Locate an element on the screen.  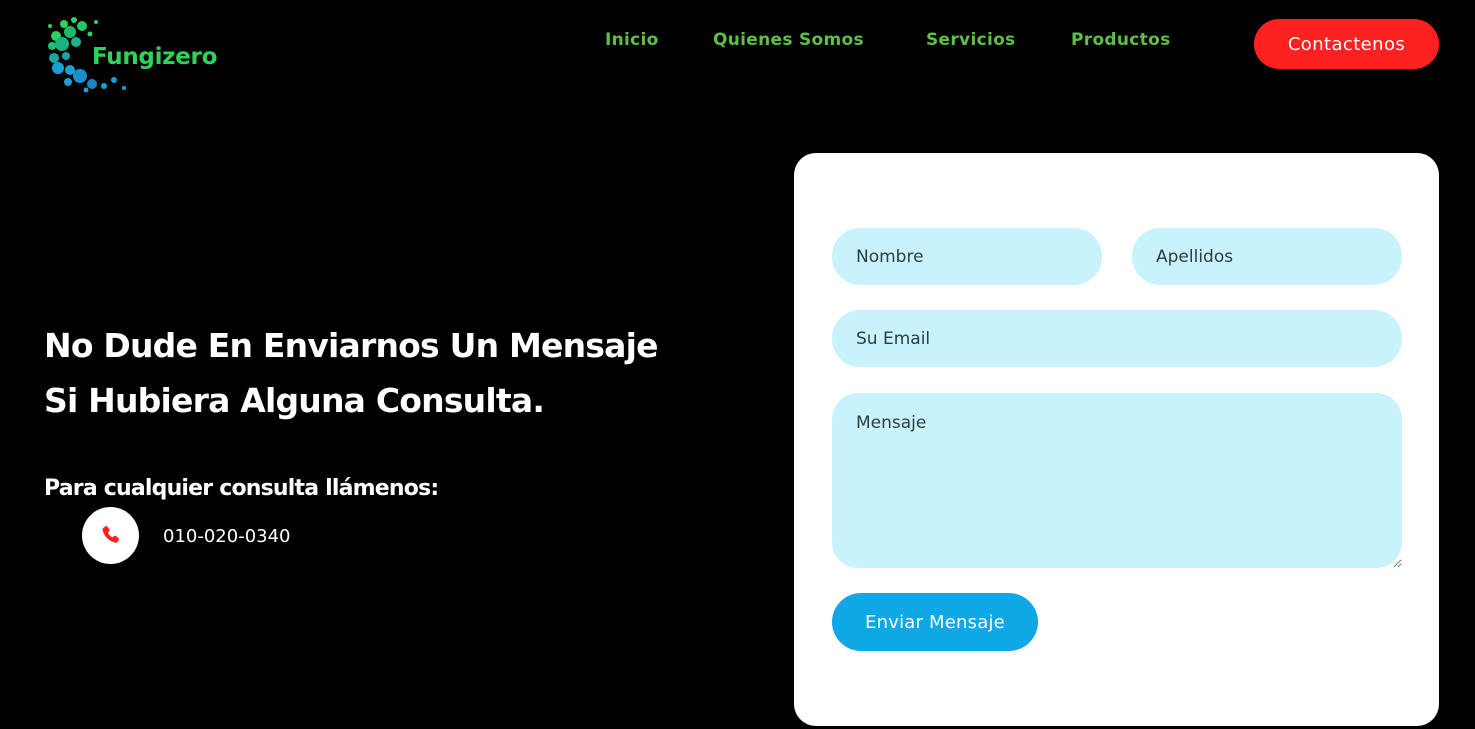
send-message-button: Enviar Mensaje is located at coordinates (935, 622).